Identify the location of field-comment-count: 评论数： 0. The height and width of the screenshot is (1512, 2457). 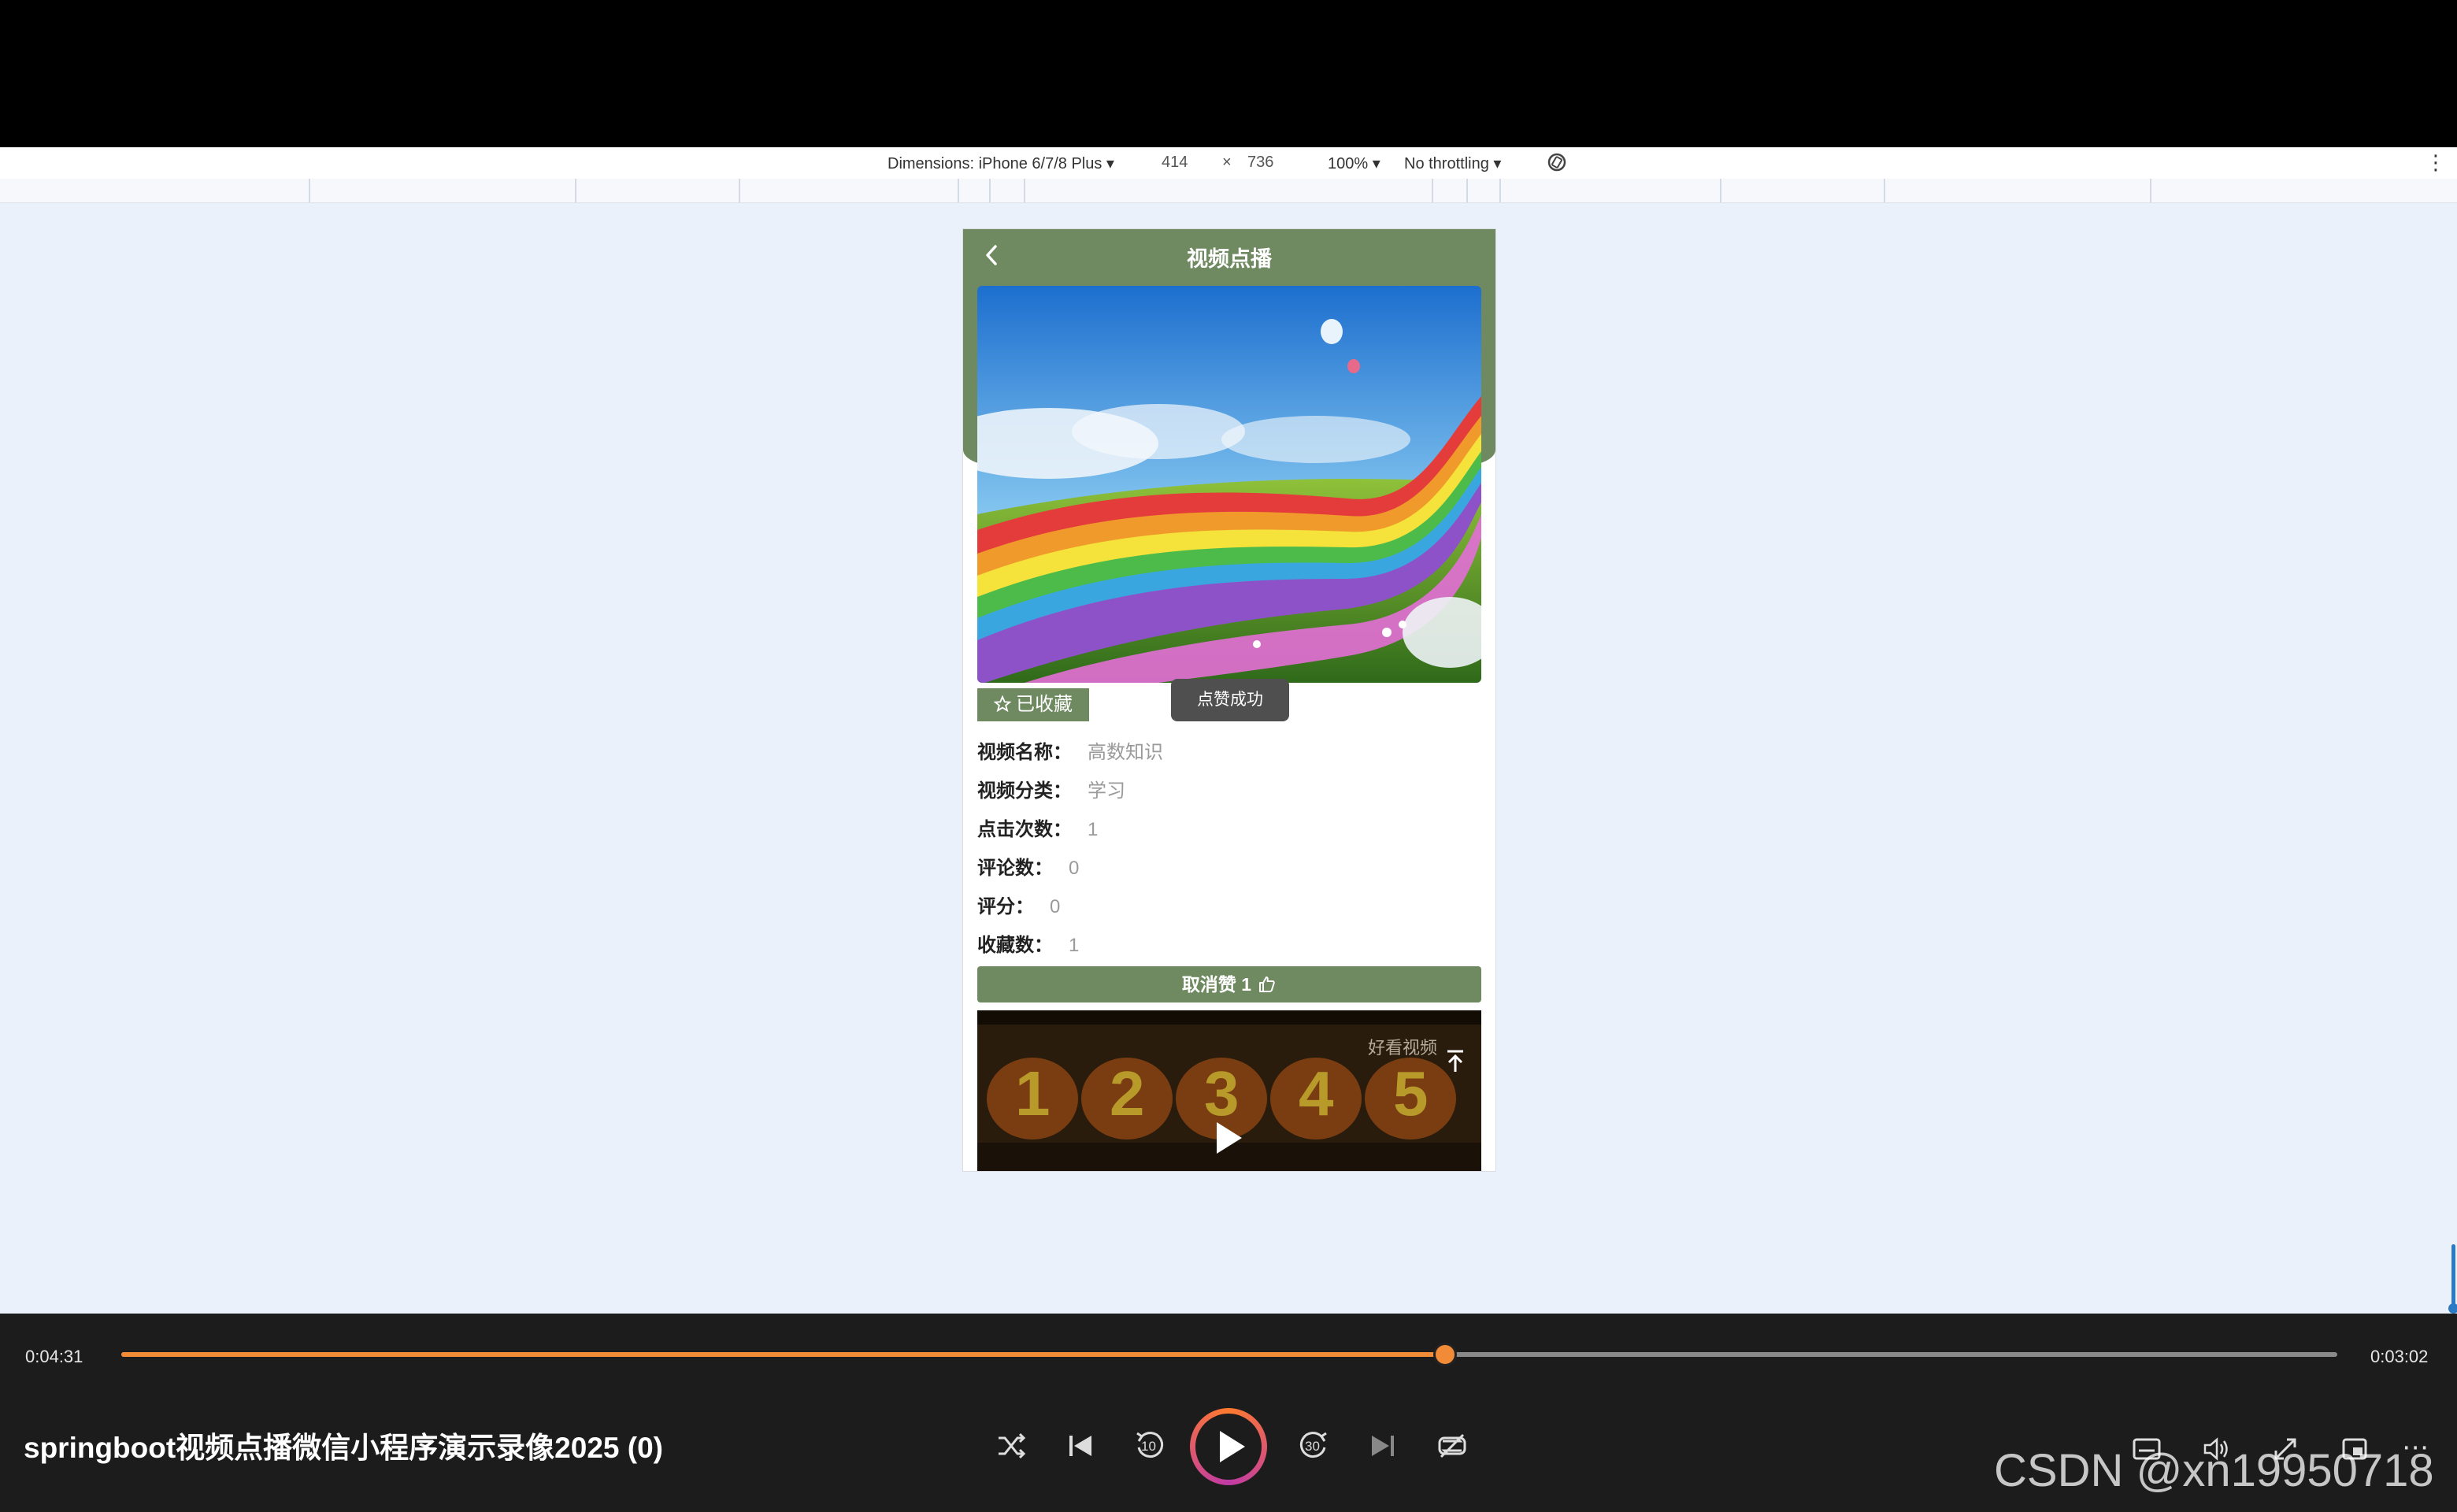
(1028, 866).